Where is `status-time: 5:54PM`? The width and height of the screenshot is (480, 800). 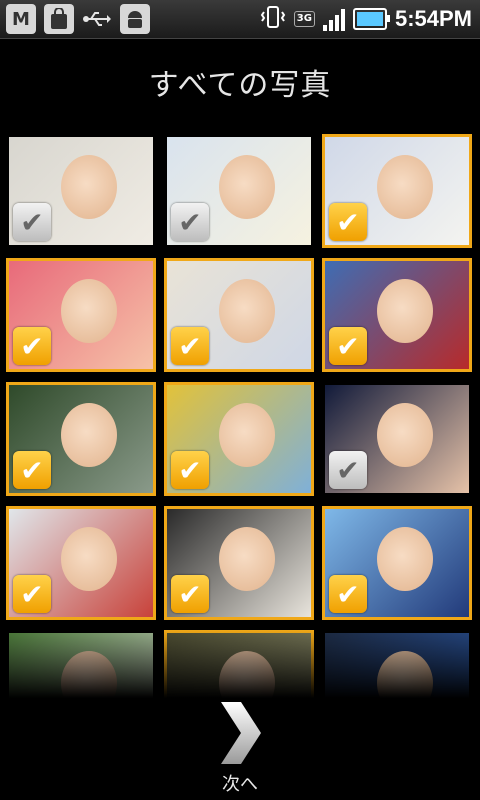
status-time: 5:54PM is located at coordinates (433, 18).